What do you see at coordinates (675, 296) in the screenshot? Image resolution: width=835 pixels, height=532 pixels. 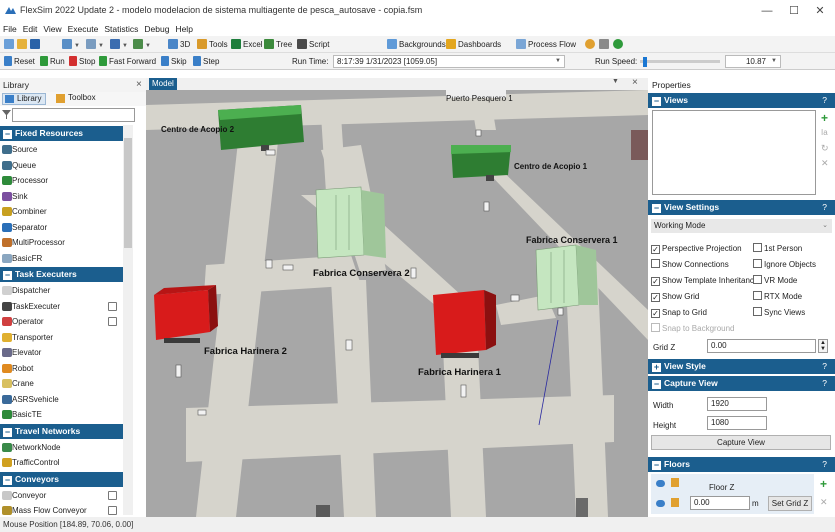 I see `checkbox-show-grid: ✓ Show Grid` at bounding box center [675, 296].